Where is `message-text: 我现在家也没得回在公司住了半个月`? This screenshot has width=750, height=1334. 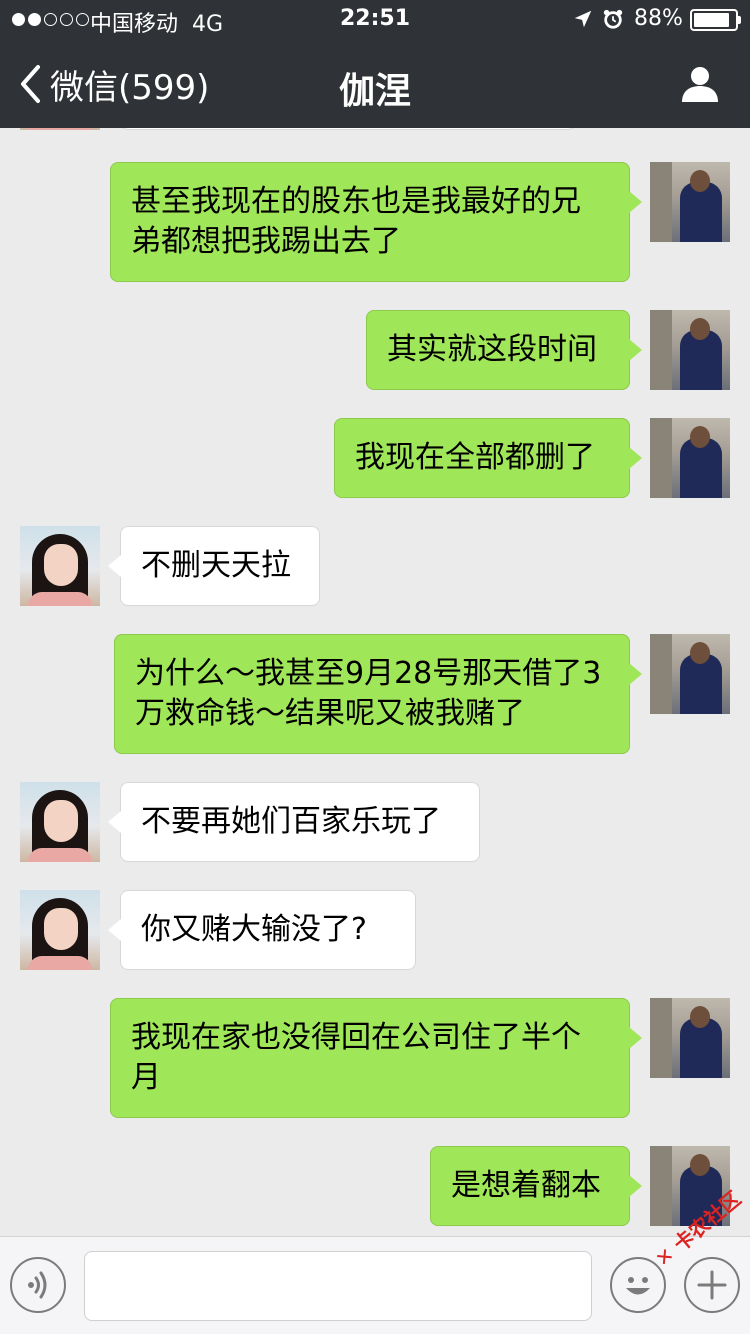
message-text: 我现在家也没得回在公司住了半个月 is located at coordinates (356, 1057).